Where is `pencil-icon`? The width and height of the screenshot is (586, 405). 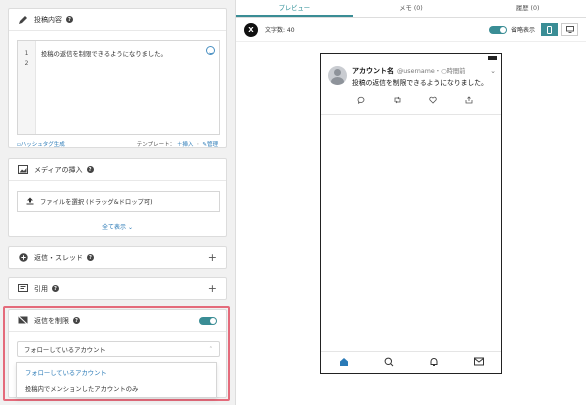 pencil-icon is located at coordinates (23, 20).